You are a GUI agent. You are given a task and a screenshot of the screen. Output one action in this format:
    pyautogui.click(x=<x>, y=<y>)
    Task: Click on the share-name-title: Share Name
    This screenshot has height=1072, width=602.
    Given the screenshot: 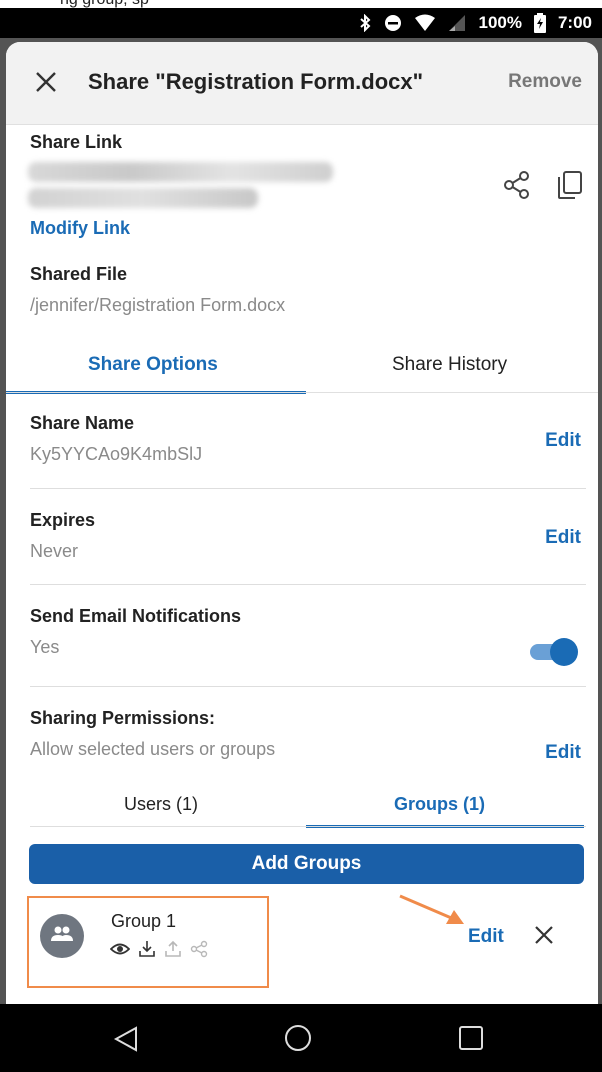 What is the action you would take?
    pyautogui.click(x=82, y=423)
    